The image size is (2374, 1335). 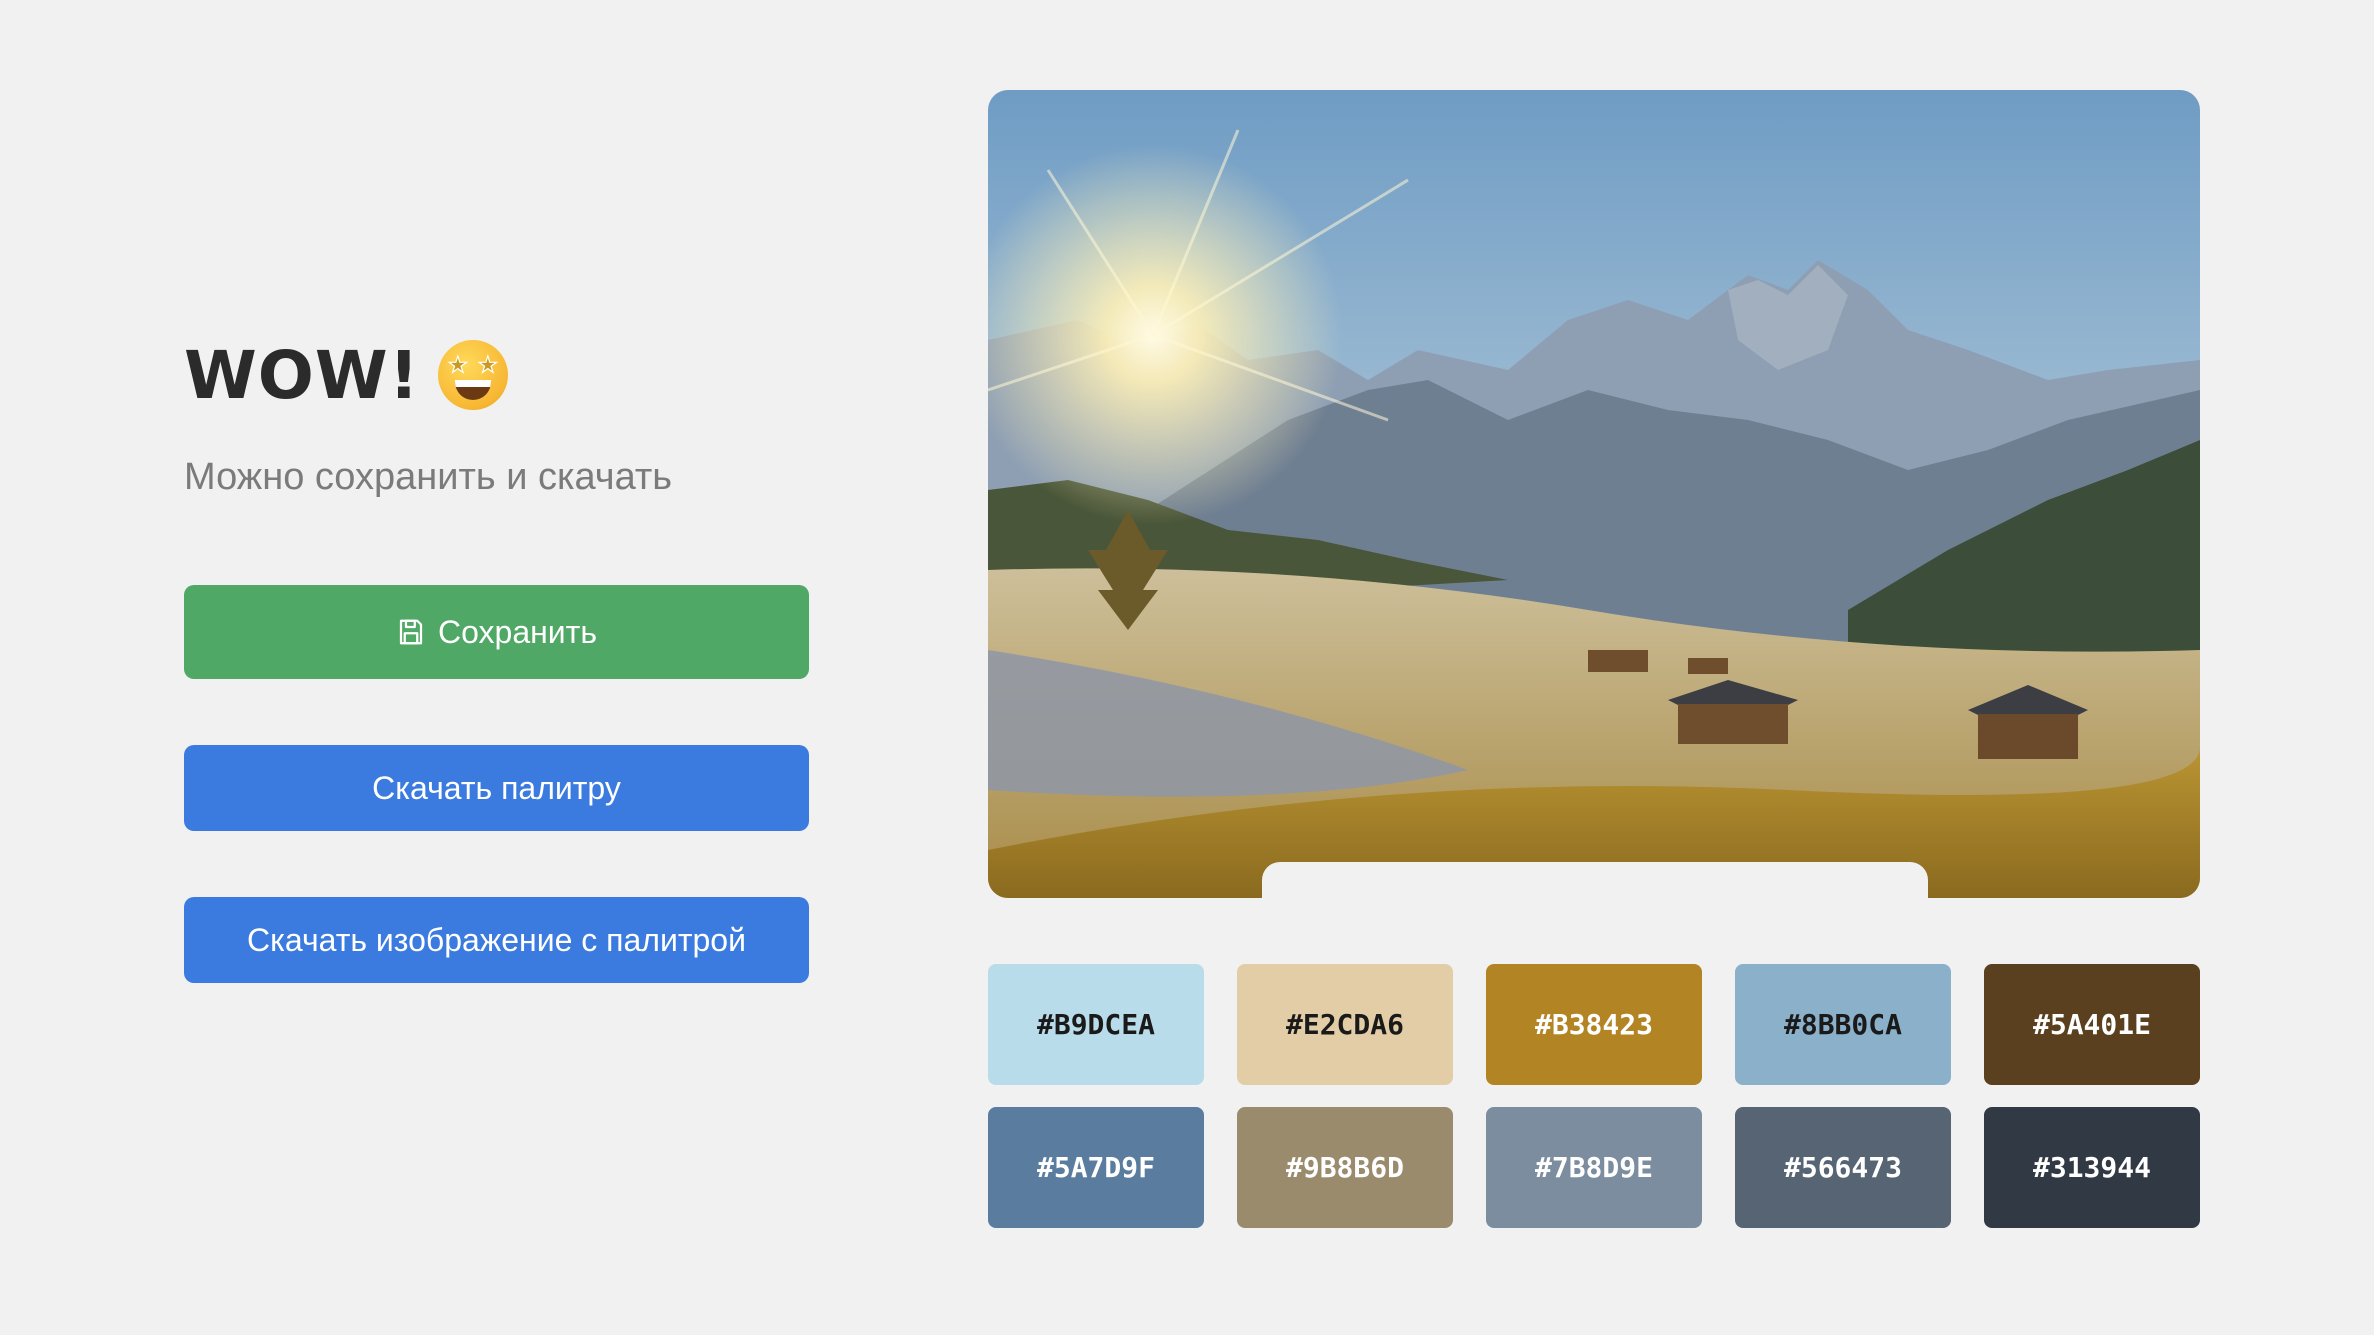 What do you see at coordinates (302, 375) in the screenshot?
I see `page-title: WOW!` at bounding box center [302, 375].